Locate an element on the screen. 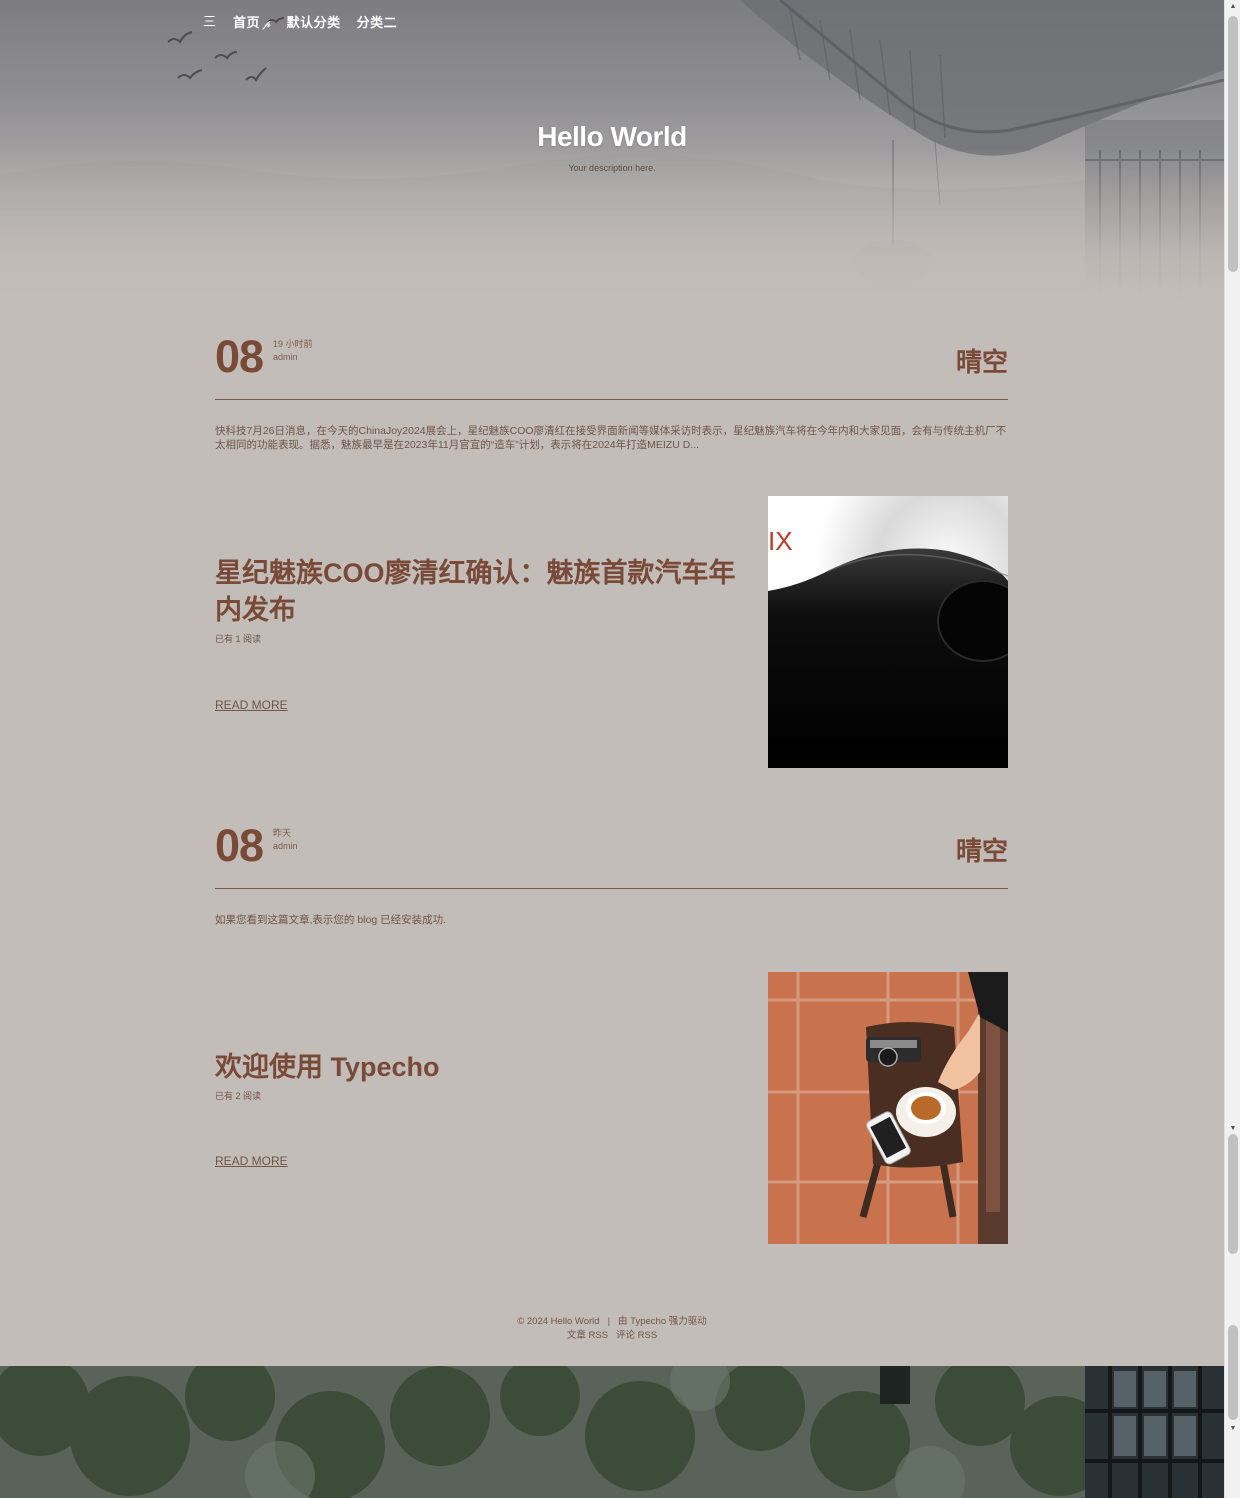 Image resolution: width=1240 pixels, height=1498 pixels. post-meta: 昨天 admin is located at coordinates (285, 840).